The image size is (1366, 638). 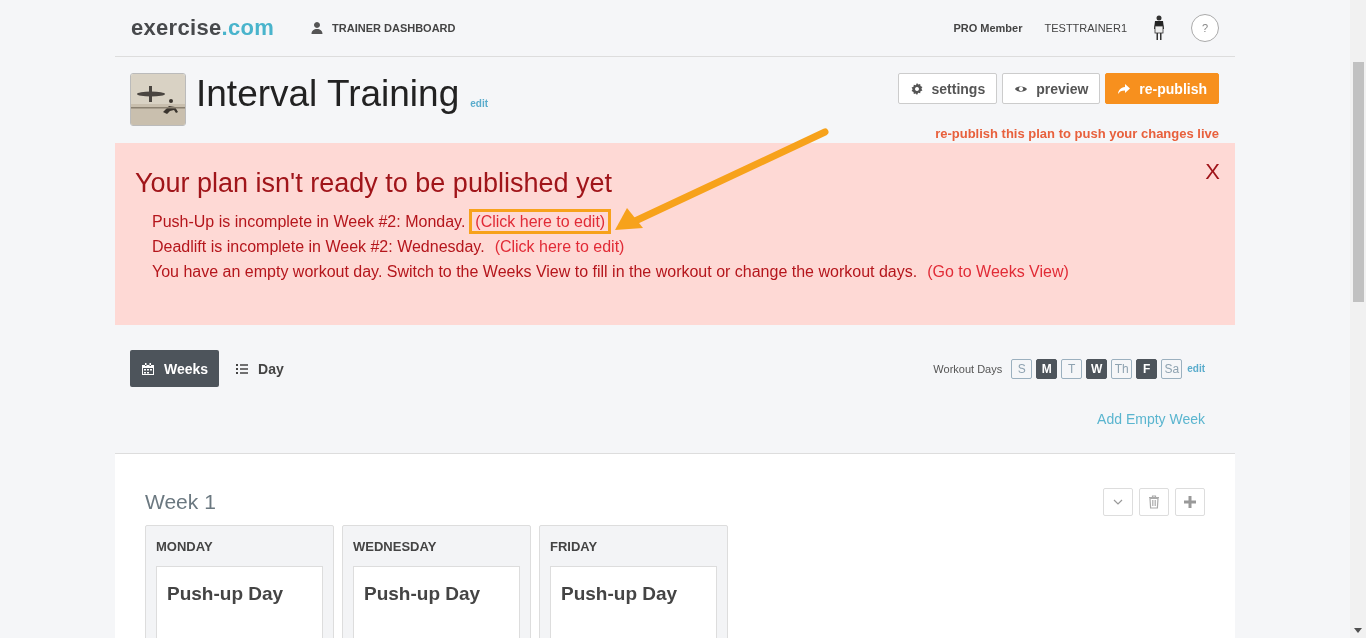 What do you see at coordinates (1147, 368) in the screenshot?
I see `day-toggle: F` at bounding box center [1147, 368].